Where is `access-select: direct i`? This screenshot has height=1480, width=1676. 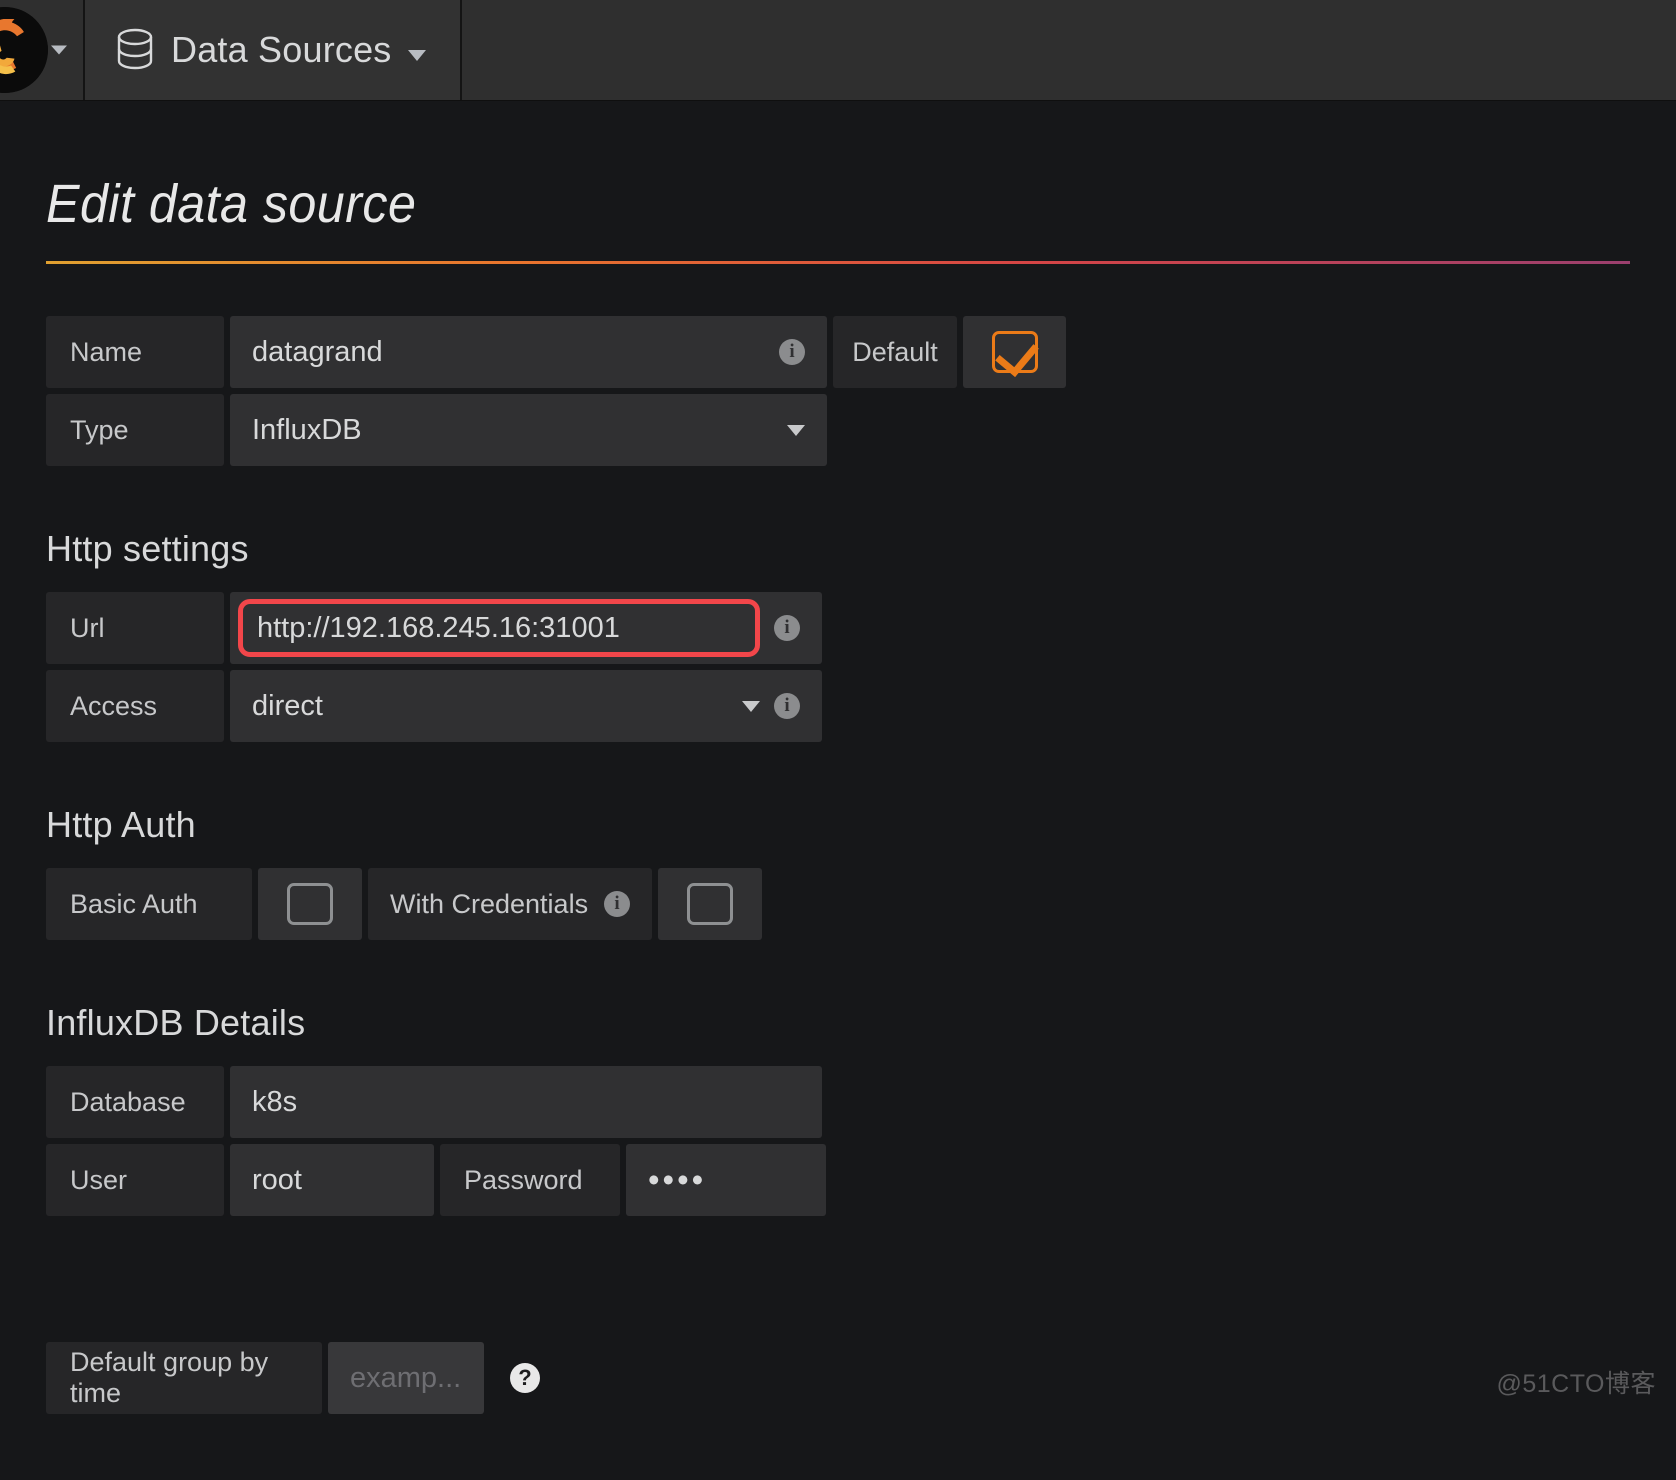
access-select: direct i is located at coordinates (526, 706).